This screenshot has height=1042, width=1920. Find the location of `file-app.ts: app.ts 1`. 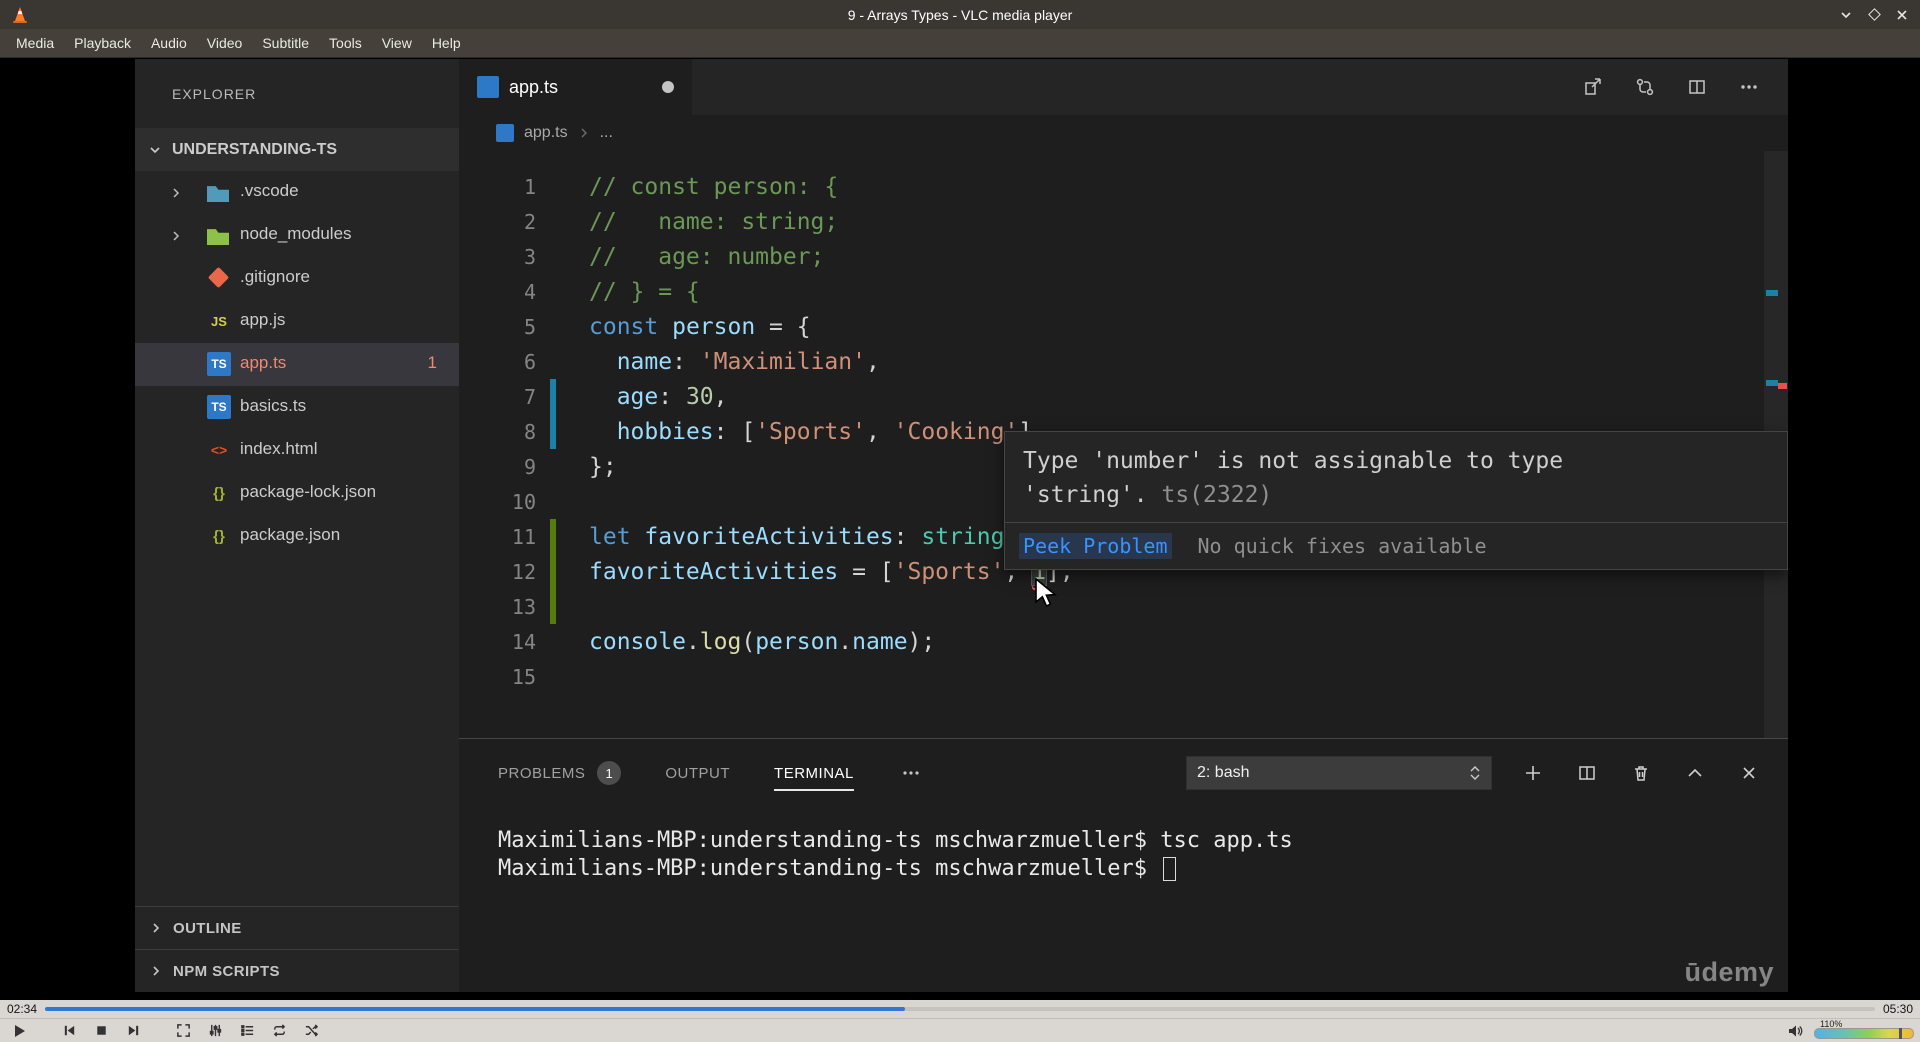

file-app.ts: app.ts 1 is located at coordinates (297, 364).